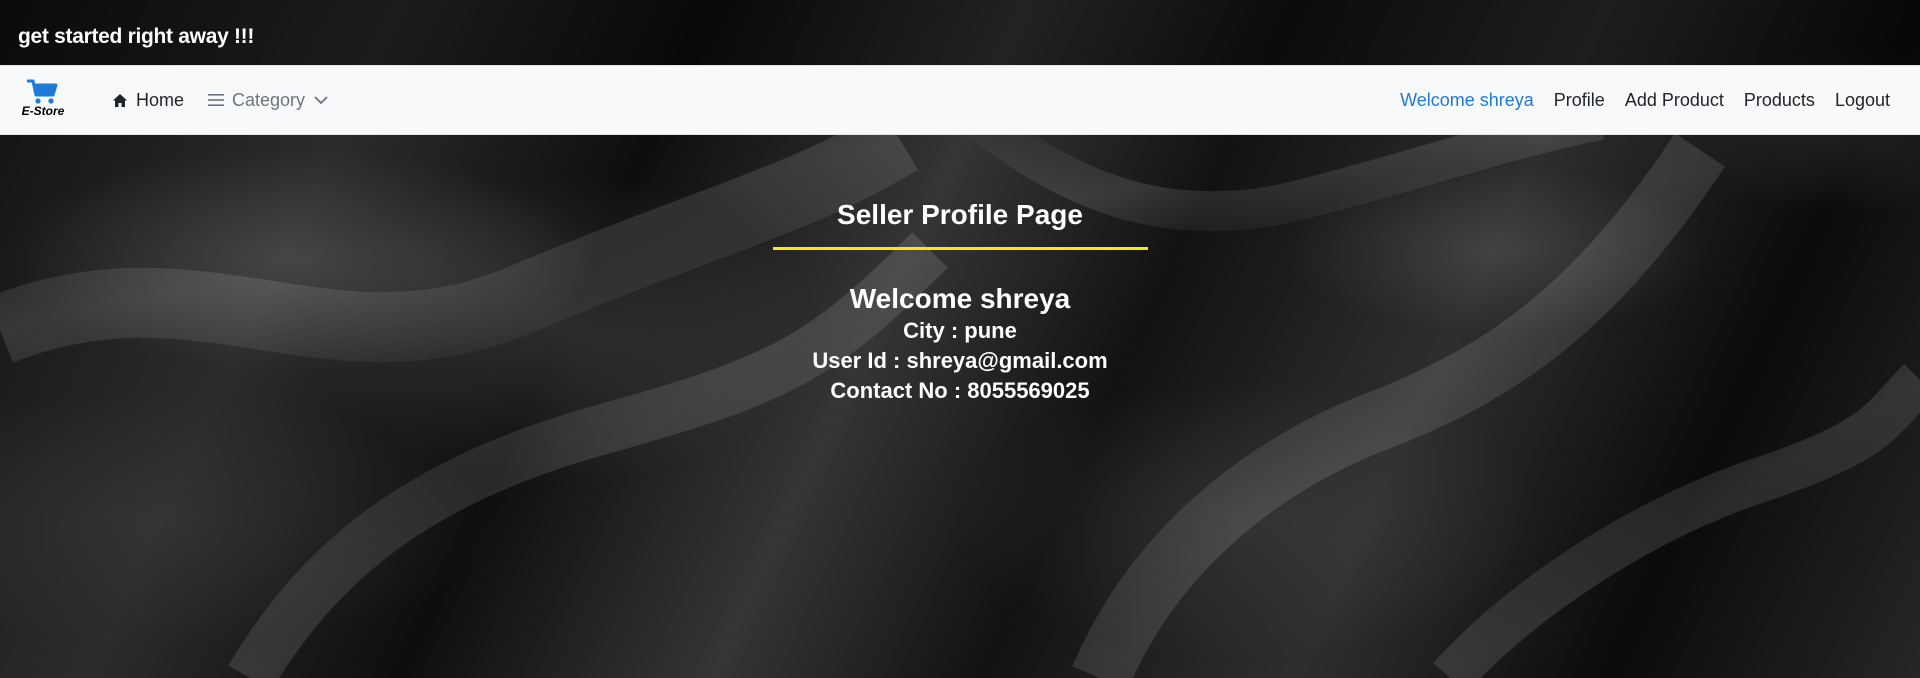 This screenshot has height=678, width=1920. What do you see at coordinates (960, 32) in the screenshot?
I see `announcement-marquee: get started right away !!!` at bounding box center [960, 32].